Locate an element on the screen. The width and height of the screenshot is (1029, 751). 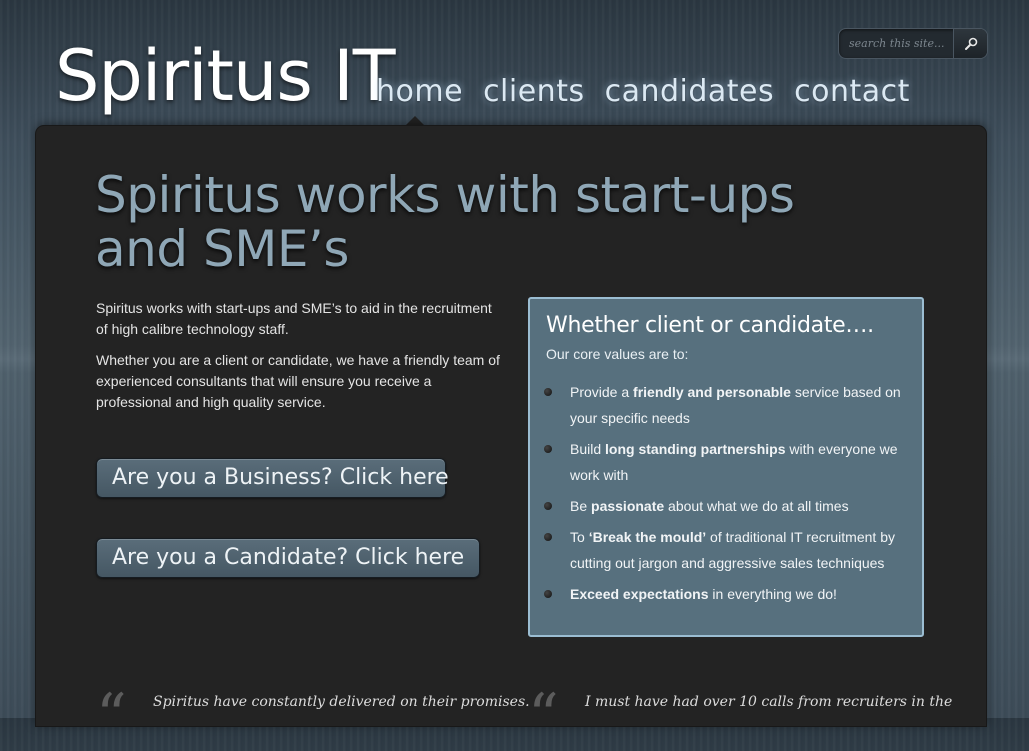
main-nav: home clients candidates contact is located at coordinates (643, 92).